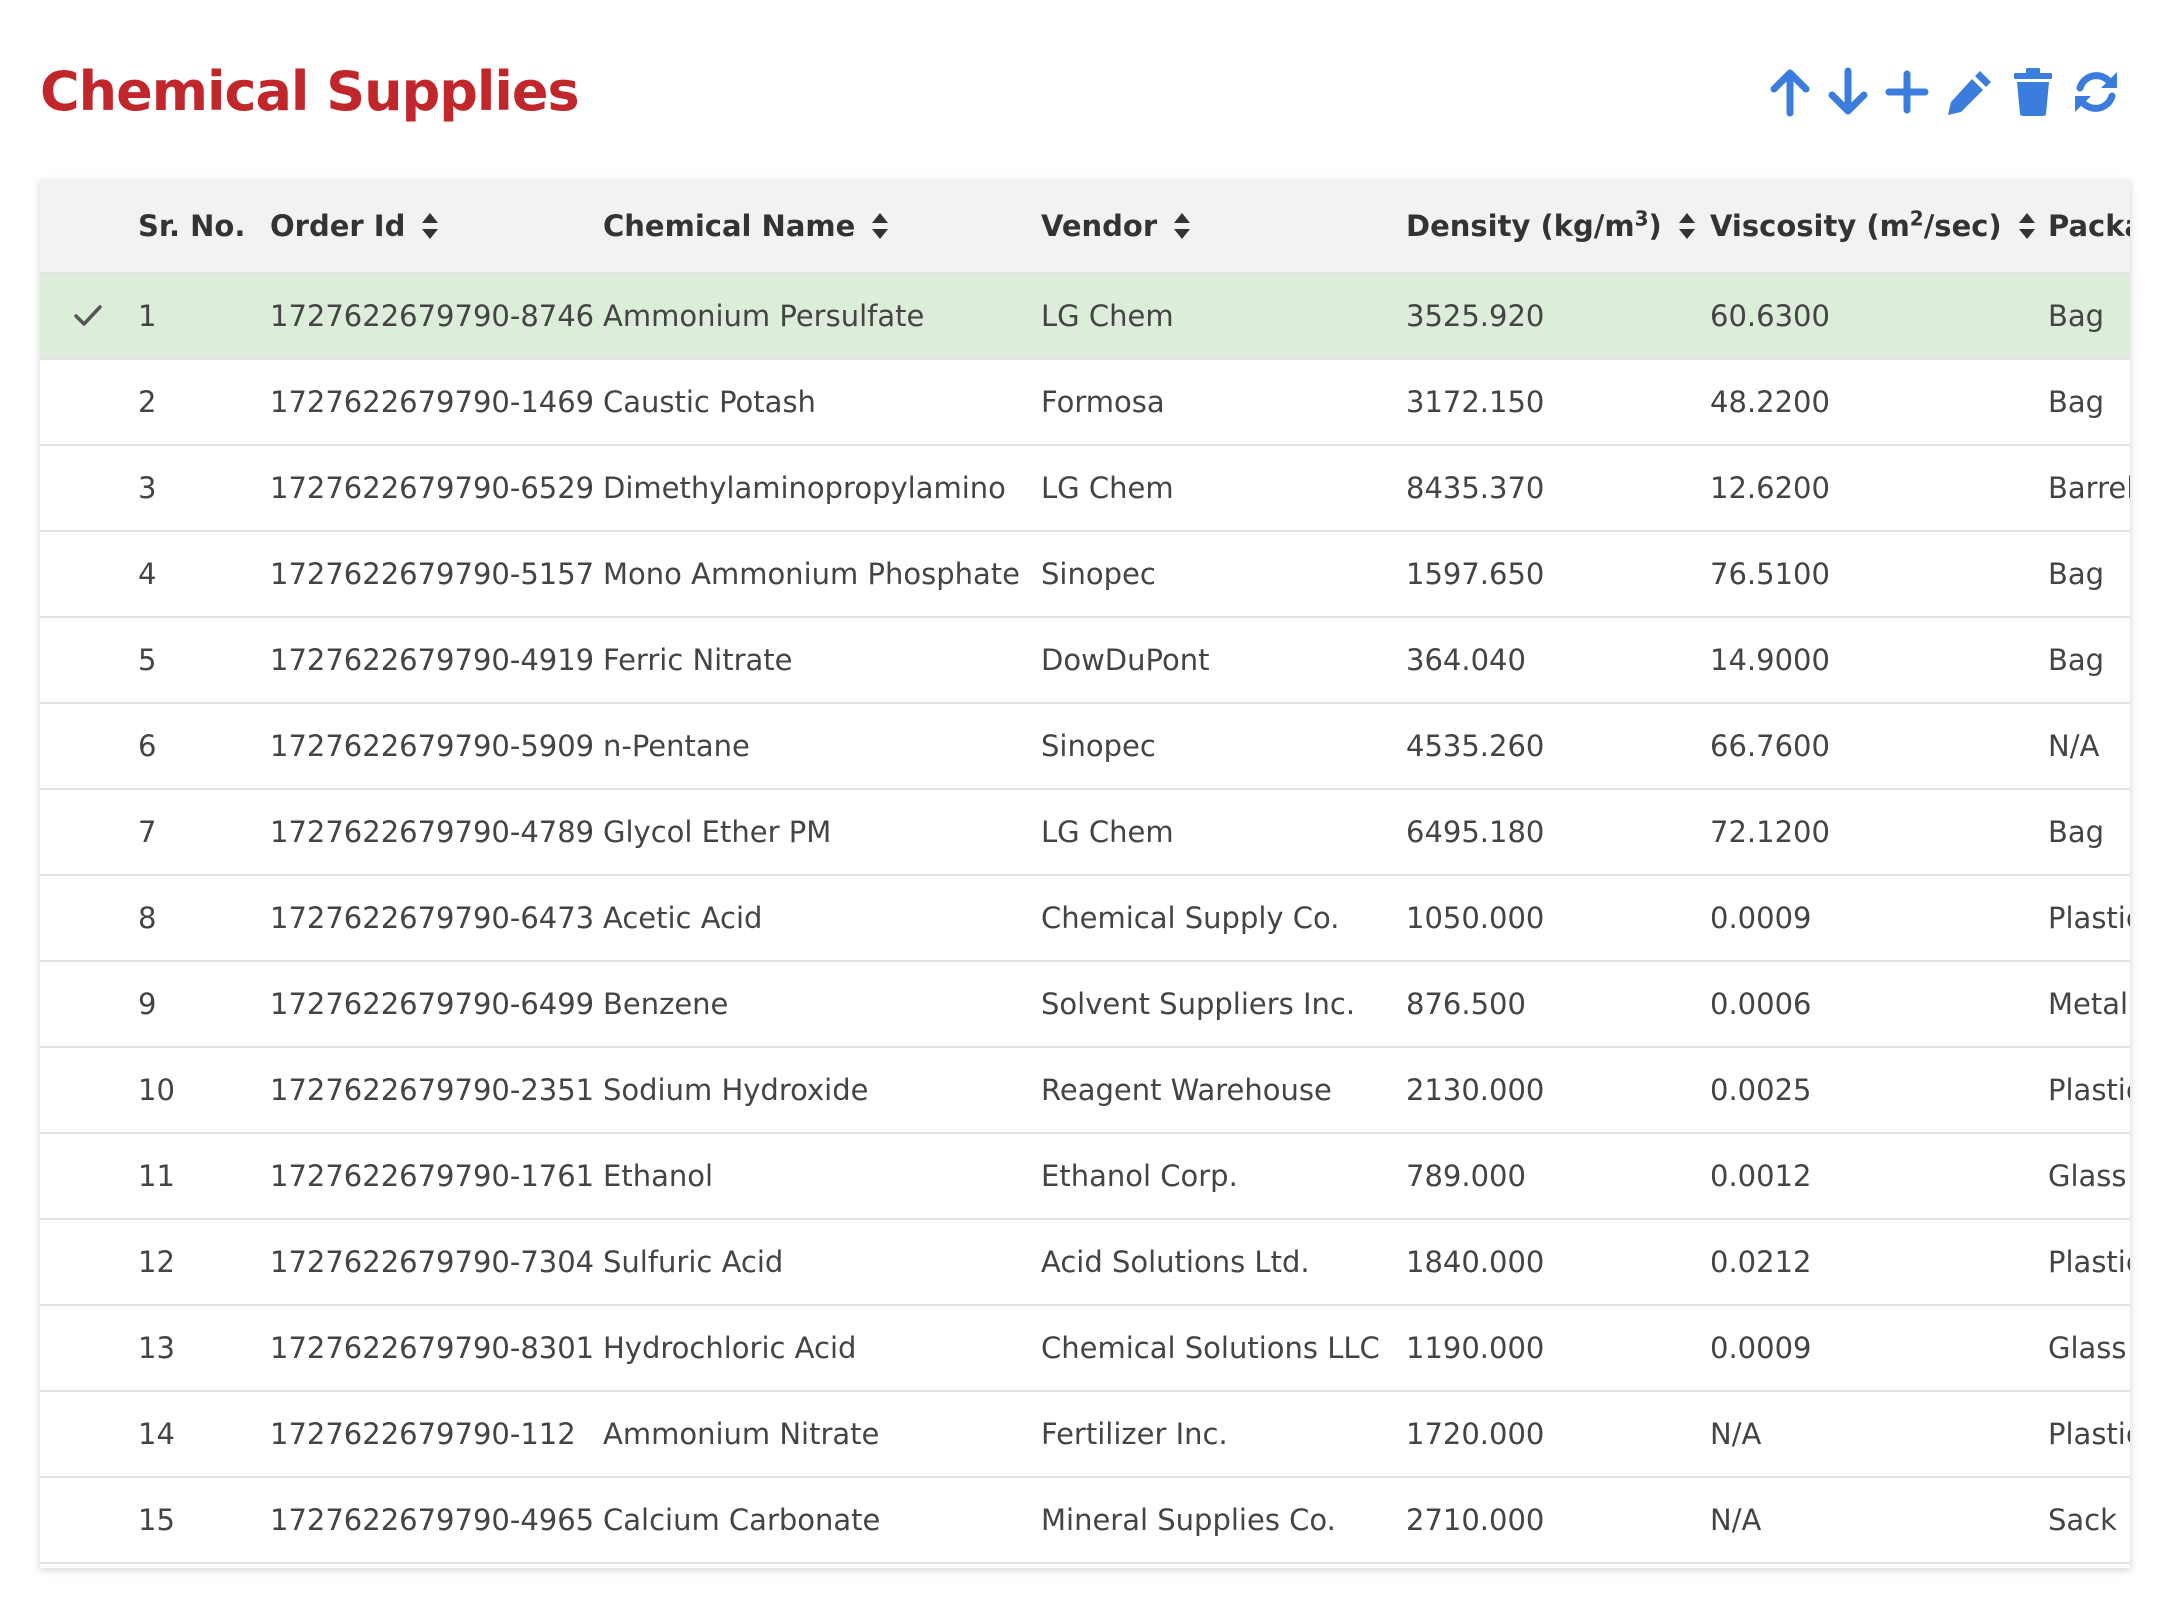 The image size is (2160, 1604). What do you see at coordinates (435, 316) in the screenshot?
I see `order-id-cell: 1727622679790-8746` at bounding box center [435, 316].